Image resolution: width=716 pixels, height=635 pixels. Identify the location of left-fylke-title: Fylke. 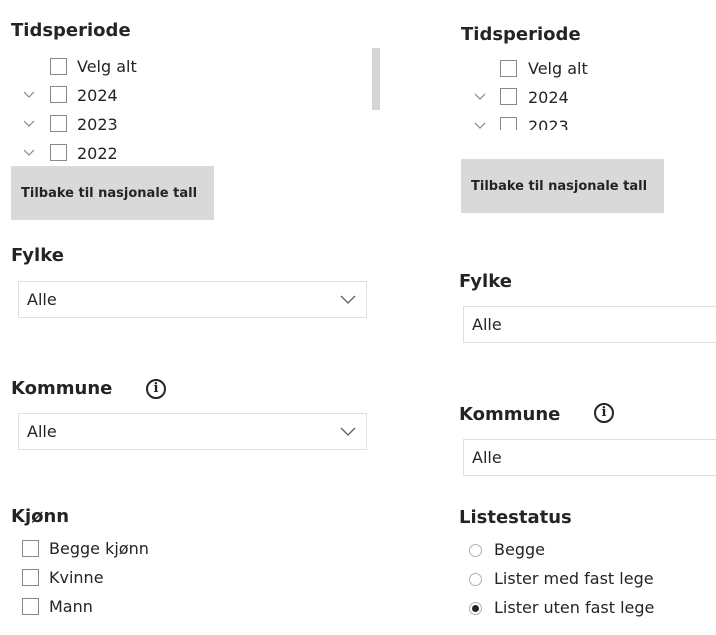
(37, 255).